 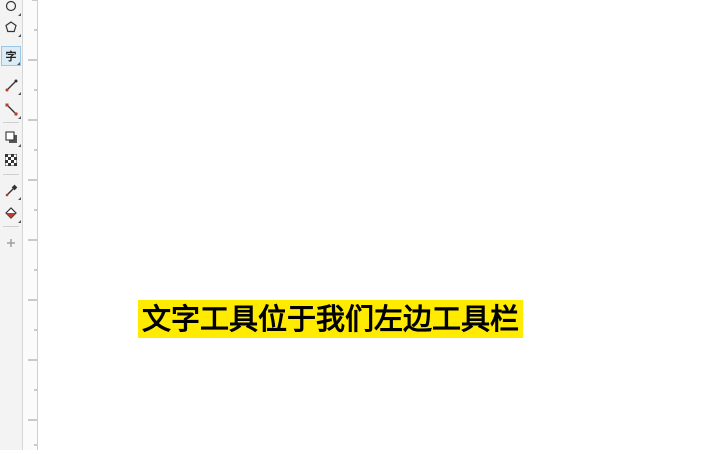 I want to click on fill-tool-button, so click(x=11, y=213).